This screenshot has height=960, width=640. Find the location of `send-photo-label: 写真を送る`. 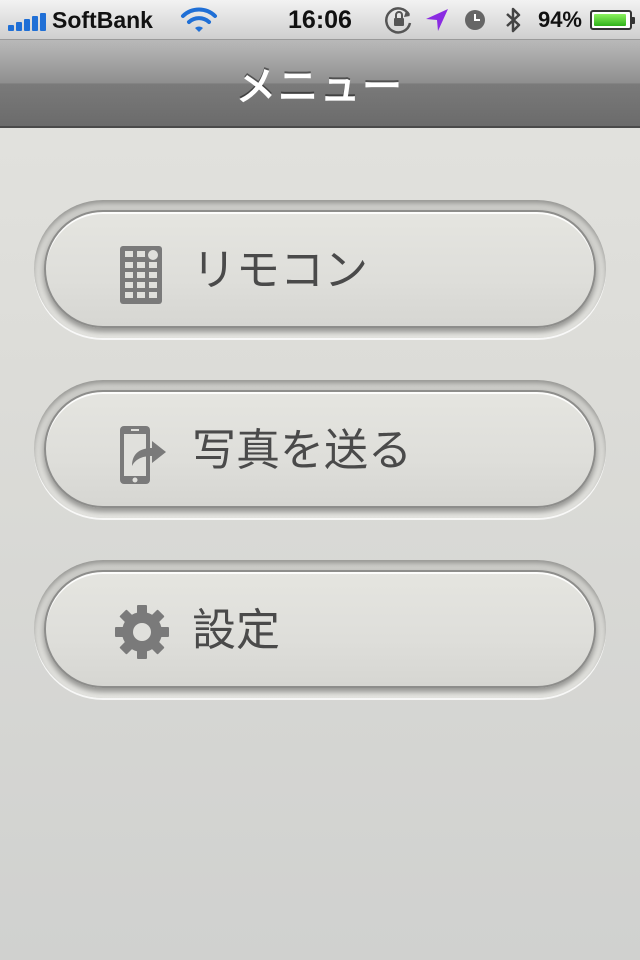

send-photo-label: 写真を送る is located at coordinates (302, 450).